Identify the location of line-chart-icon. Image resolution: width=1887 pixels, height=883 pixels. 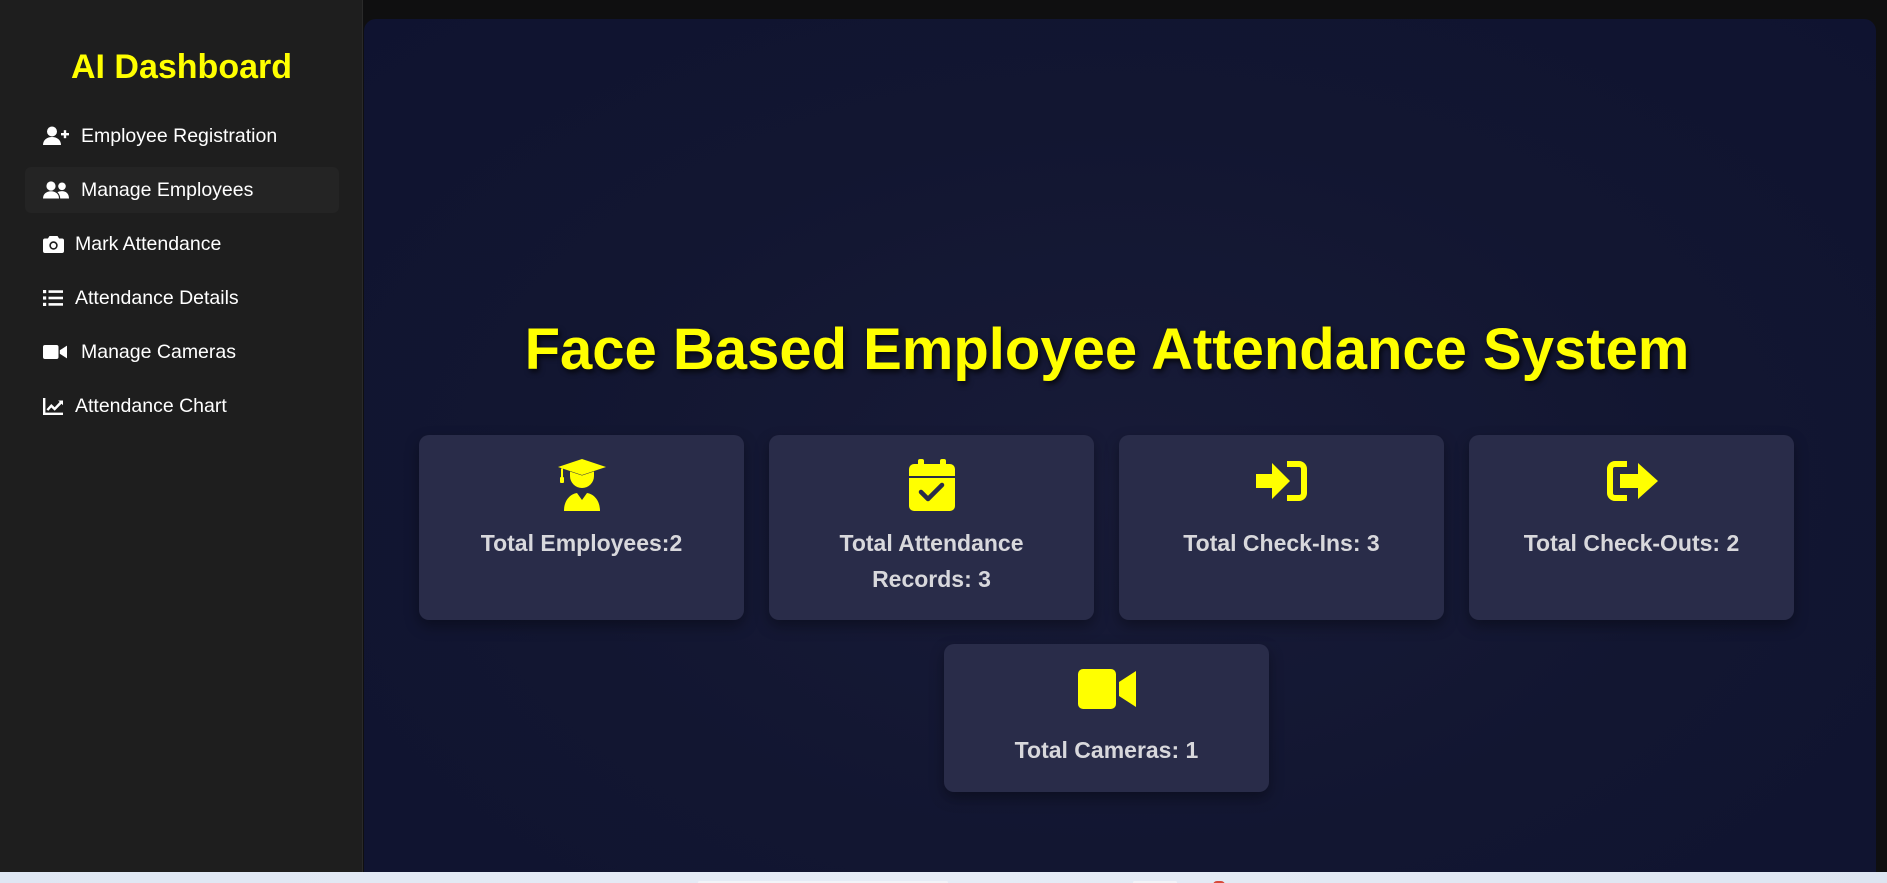
(54, 406).